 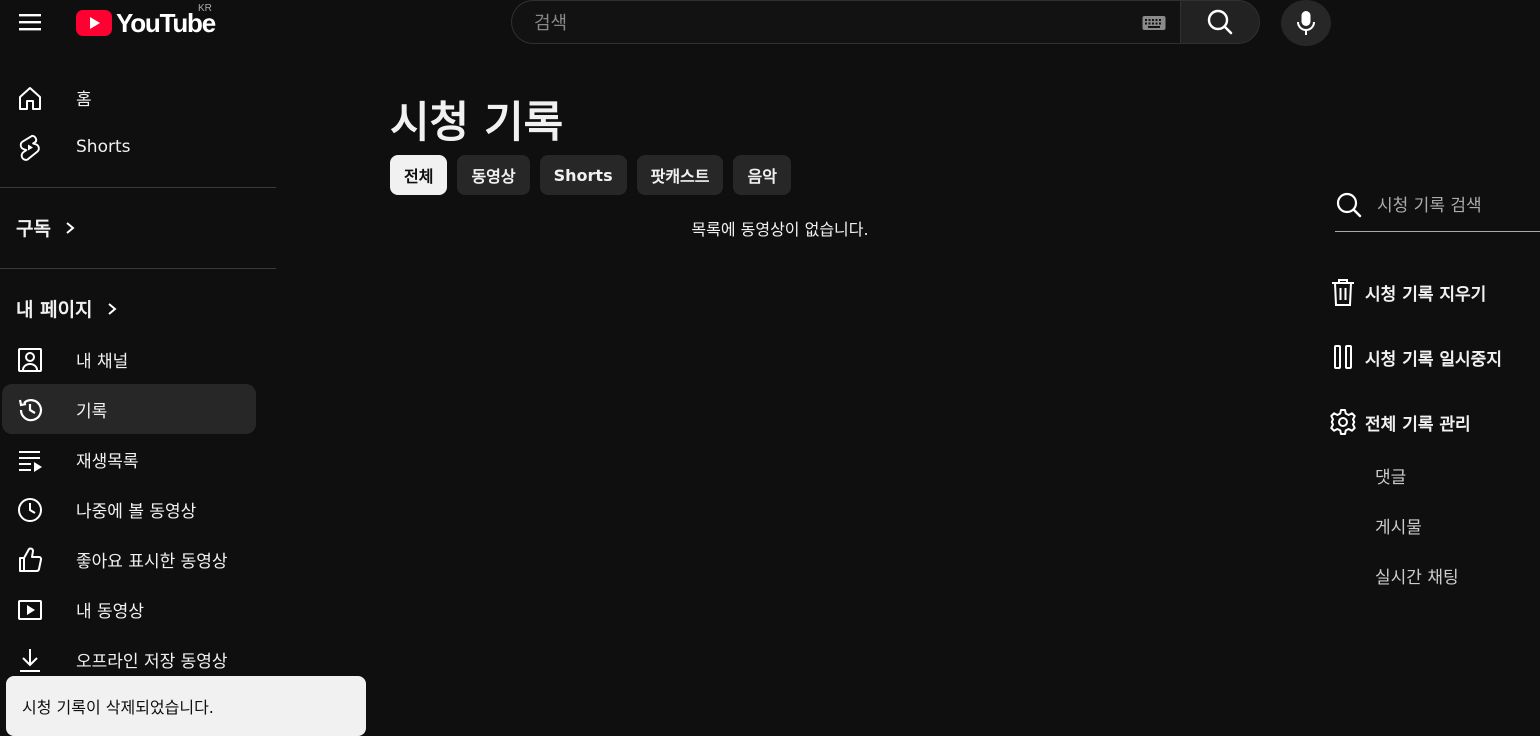 I want to click on history-comments-link: 댓글, so click(x=1390, y=475).